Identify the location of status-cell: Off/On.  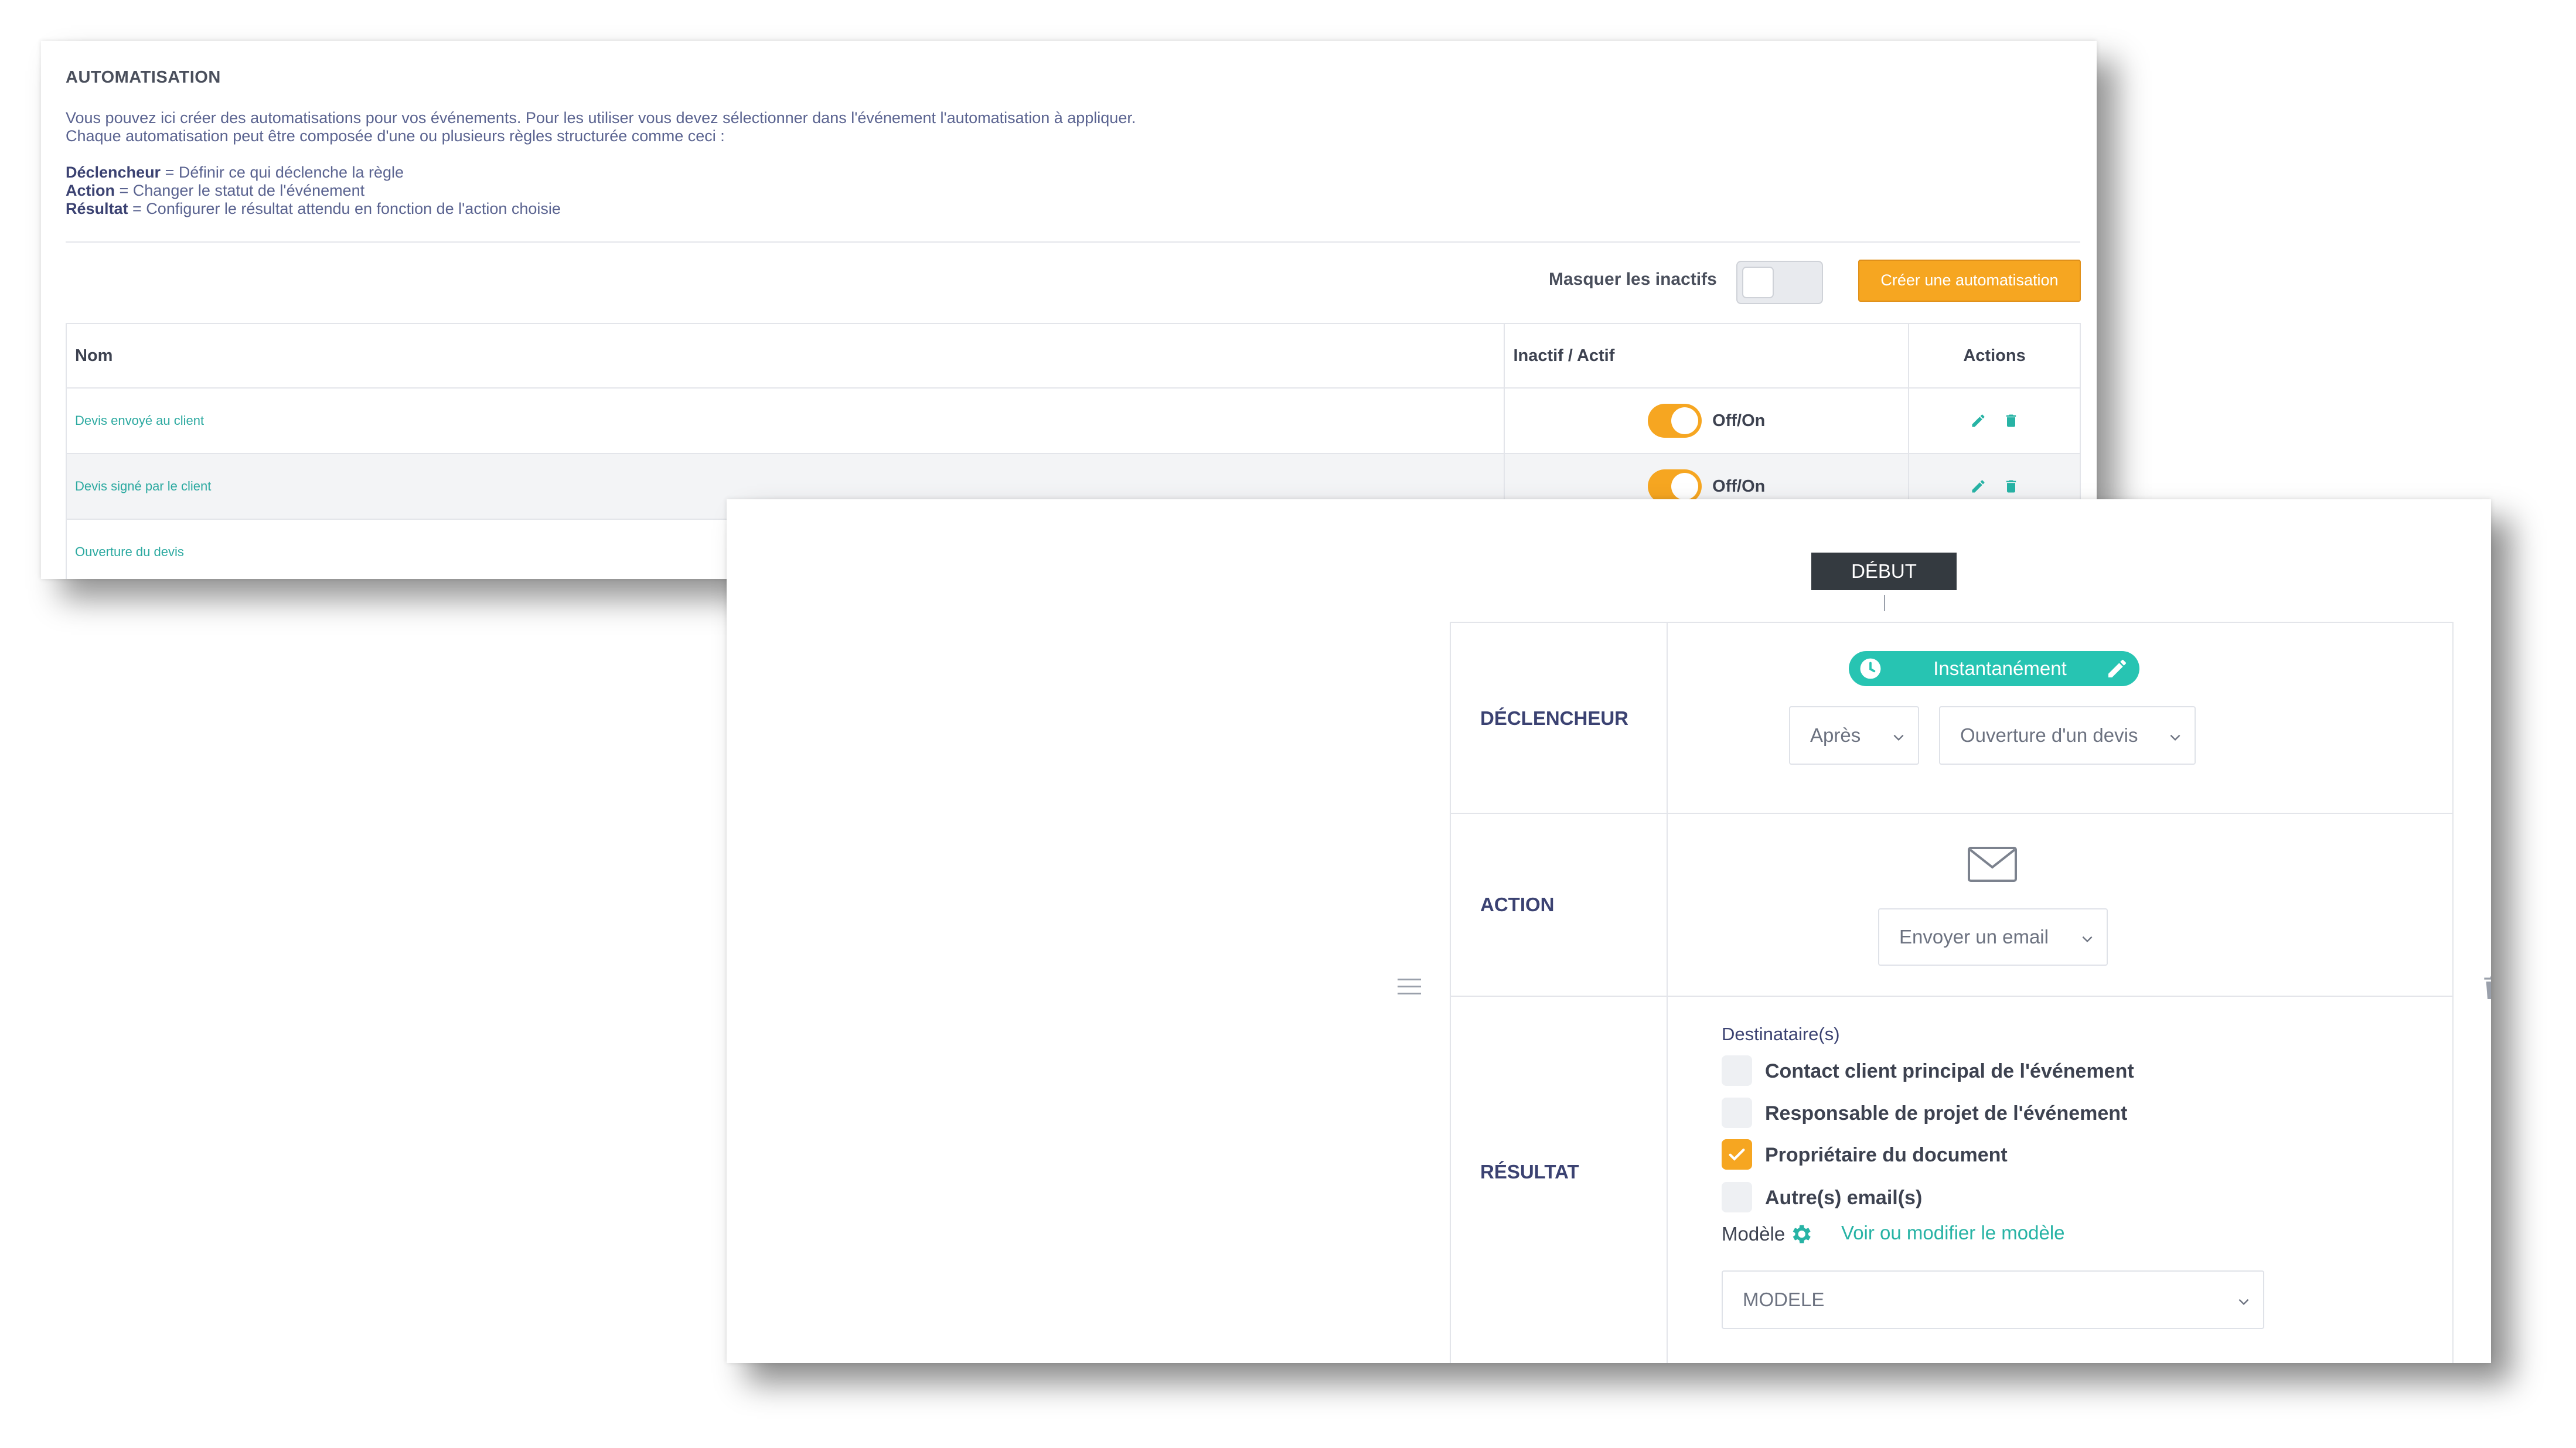
(1707, 420).